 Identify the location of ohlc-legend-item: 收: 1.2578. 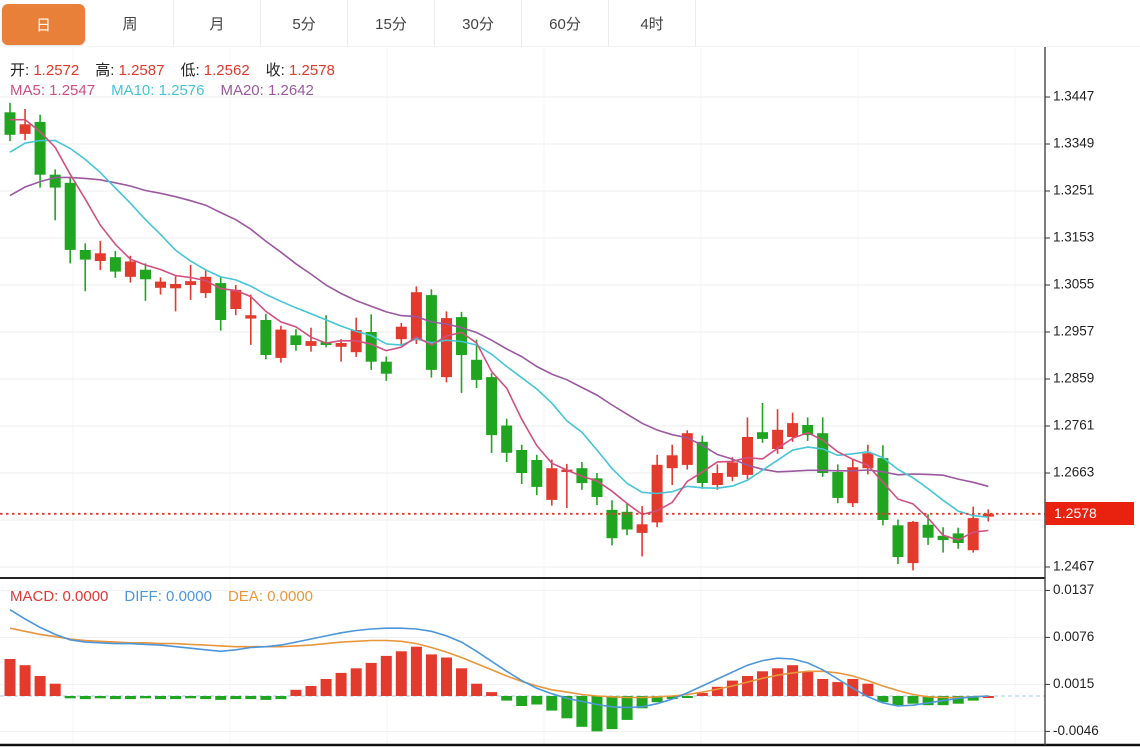
(300, 70).